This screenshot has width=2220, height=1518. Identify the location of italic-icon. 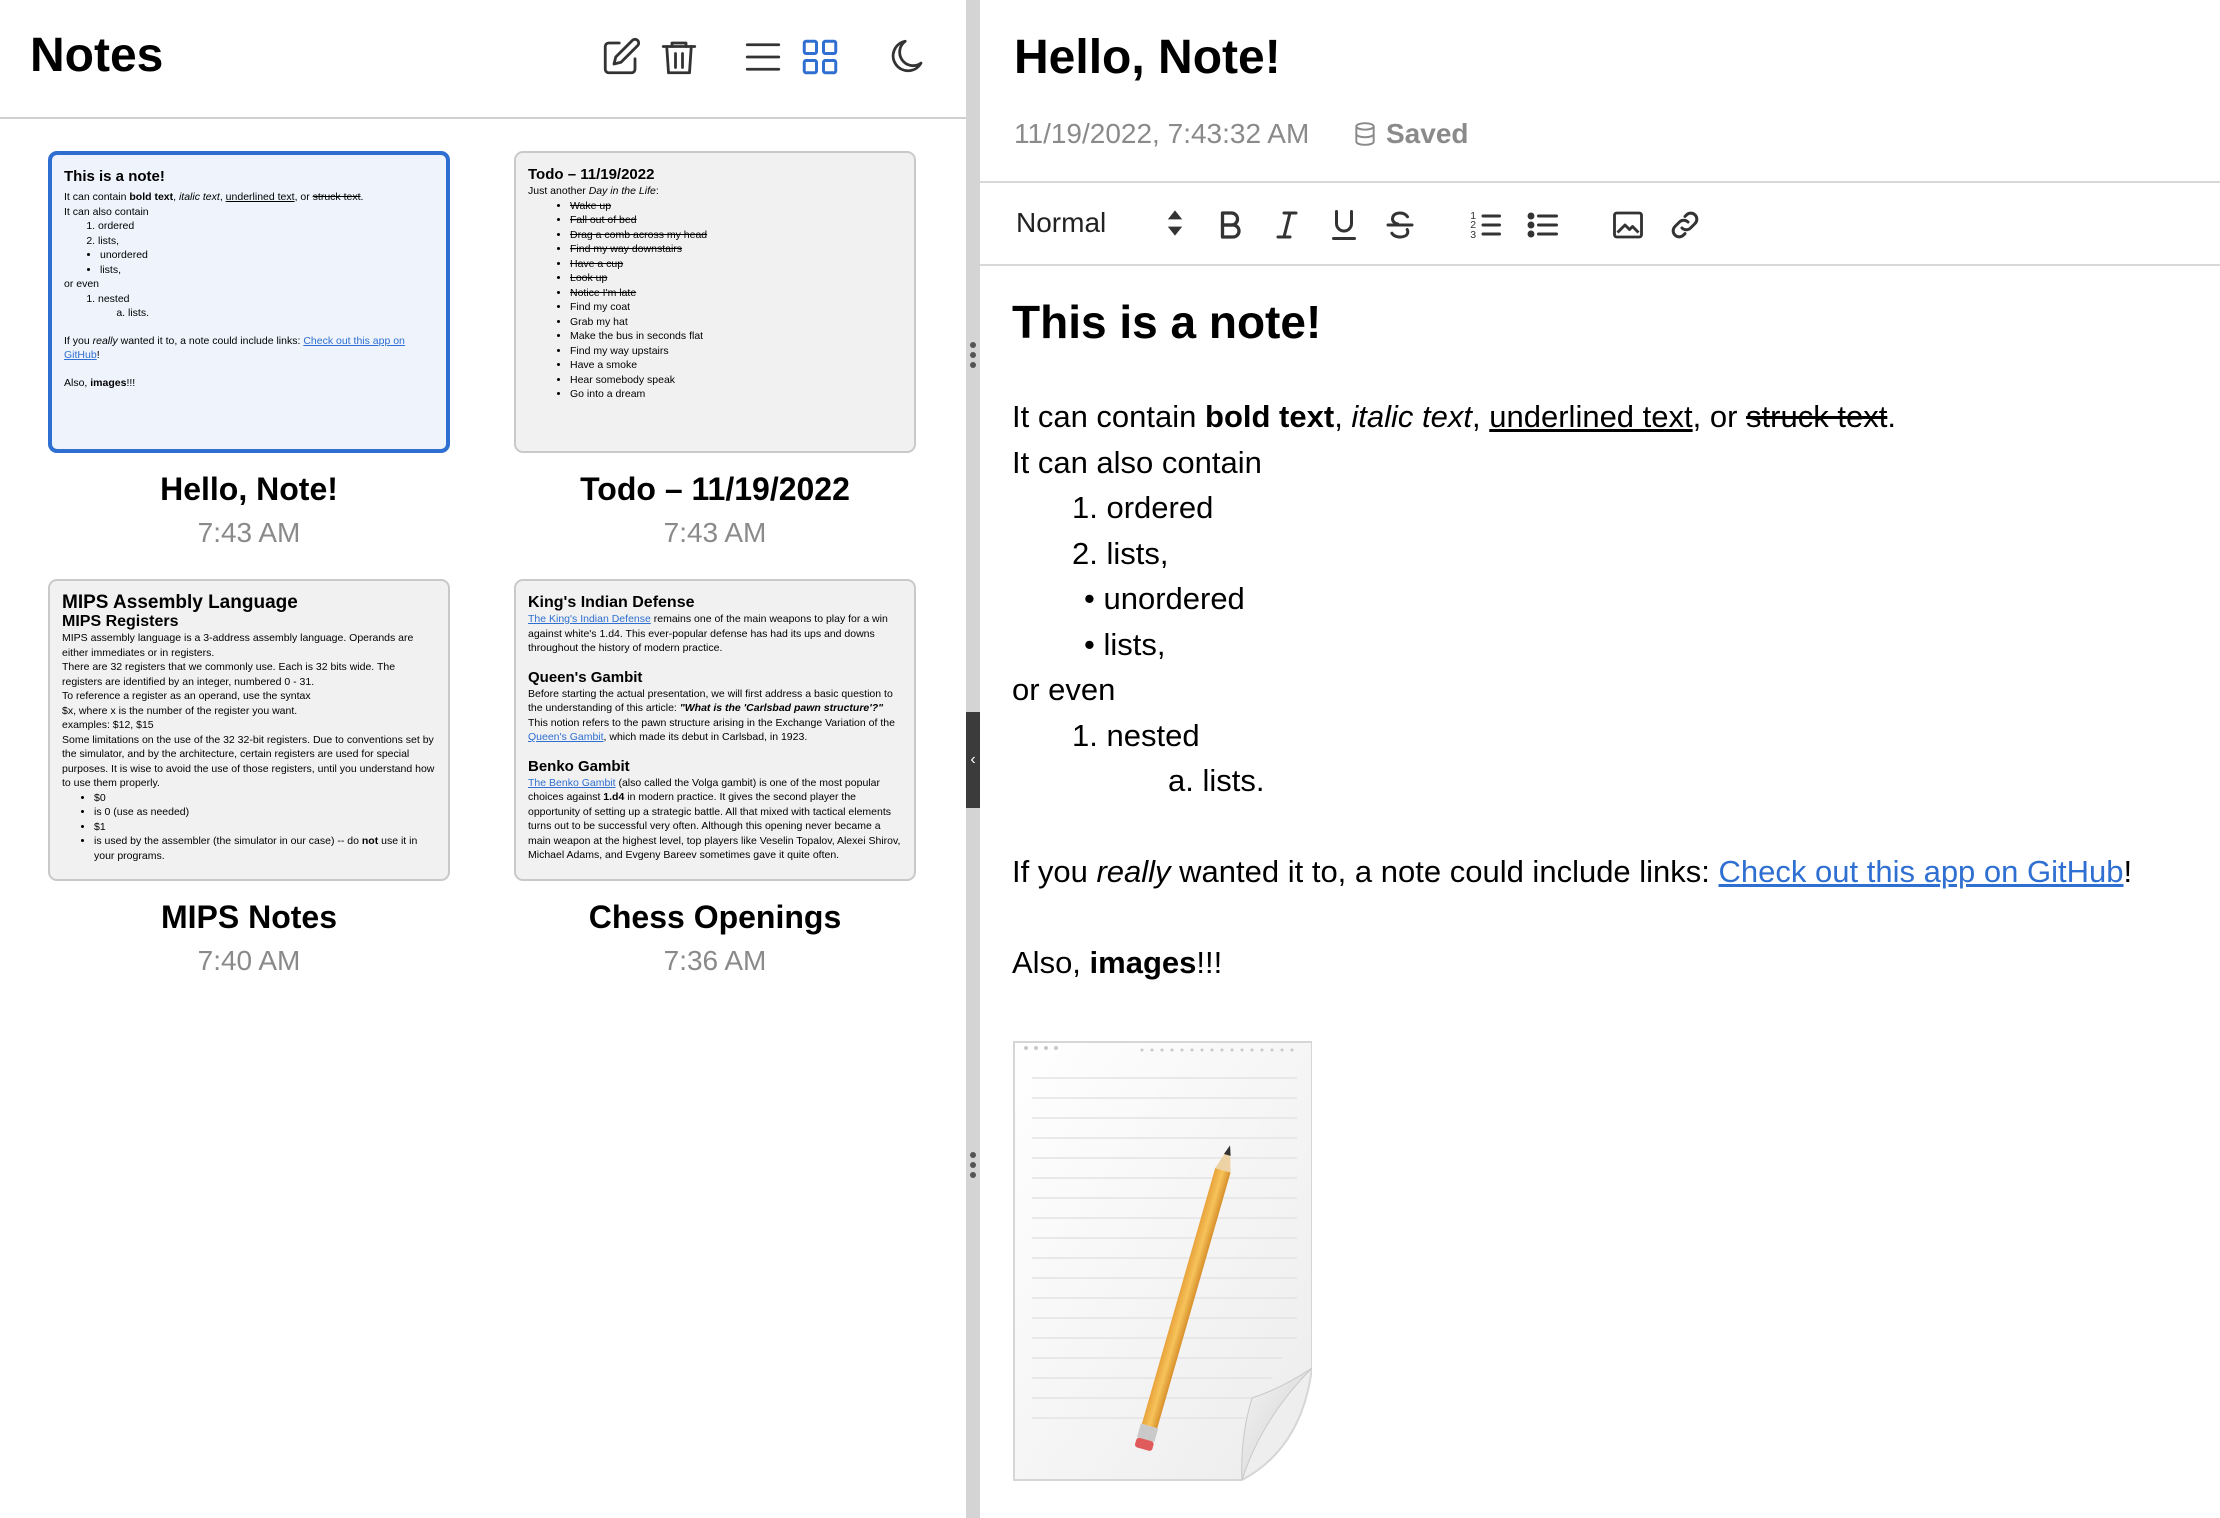
(1287, 225).